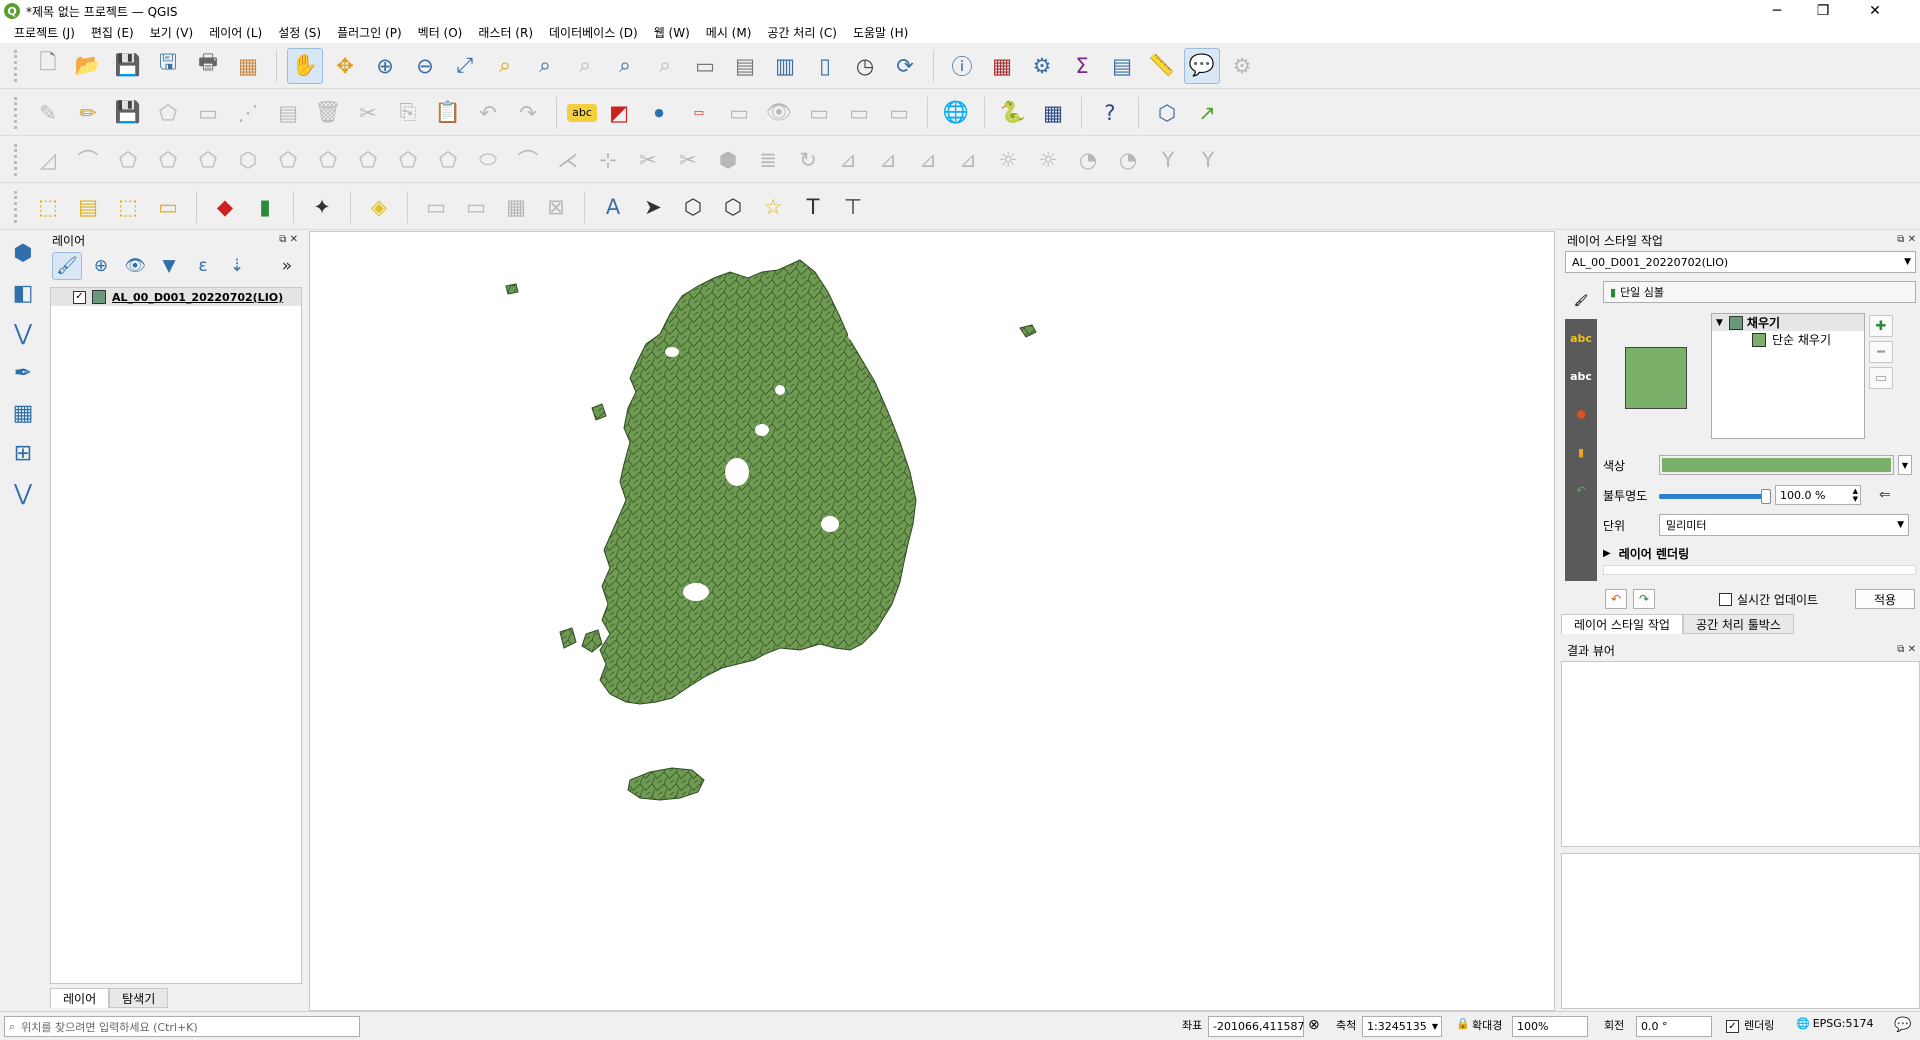  What do you see at coordinates (203, 266) in the screenshot?
I see `expression-icon: ε` at bounding box center [203, 266].